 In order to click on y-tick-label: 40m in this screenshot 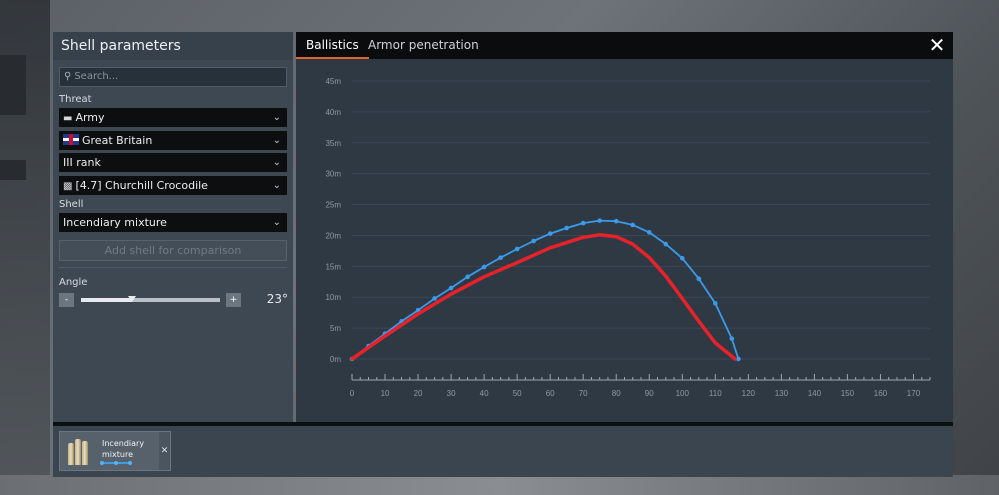, I will do `click(333, 112)`.